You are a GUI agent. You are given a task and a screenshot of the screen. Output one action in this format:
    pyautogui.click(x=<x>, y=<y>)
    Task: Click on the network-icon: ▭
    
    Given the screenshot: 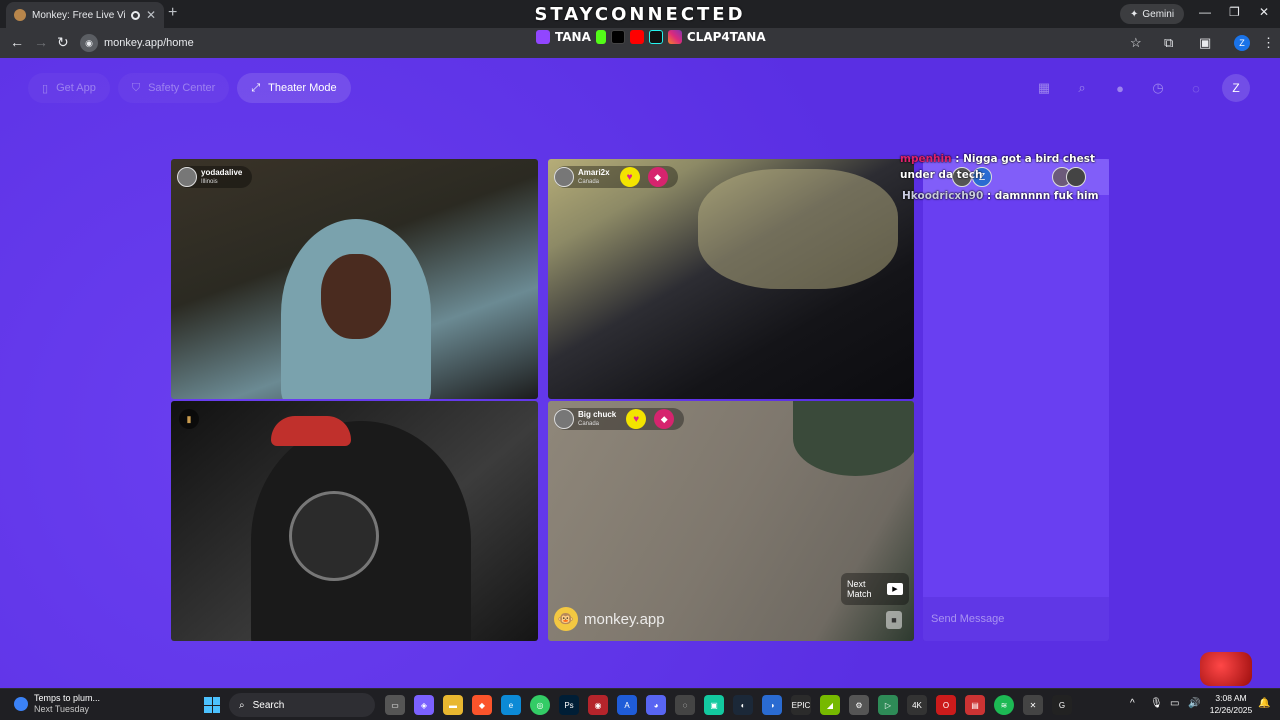 What is the action you would take?
    pyautogui.click(x=1174, y=703)
    